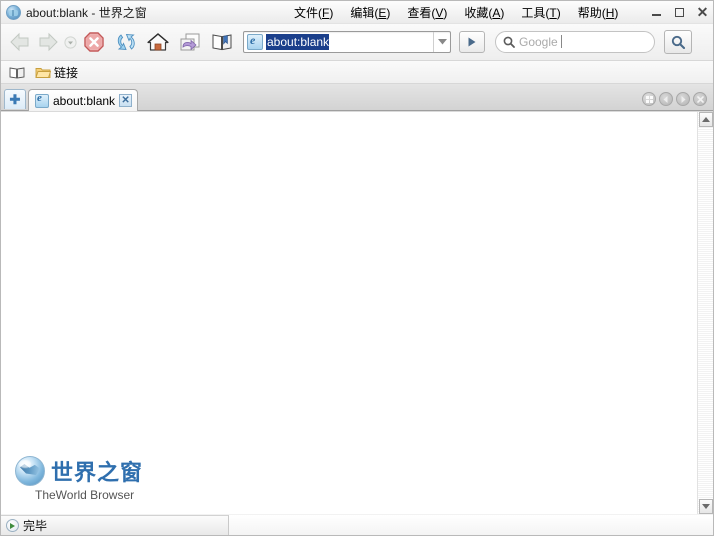  Describe the element at coordinates (35, 526) in the screenshot. I see `status-text: 完毕` at that location.